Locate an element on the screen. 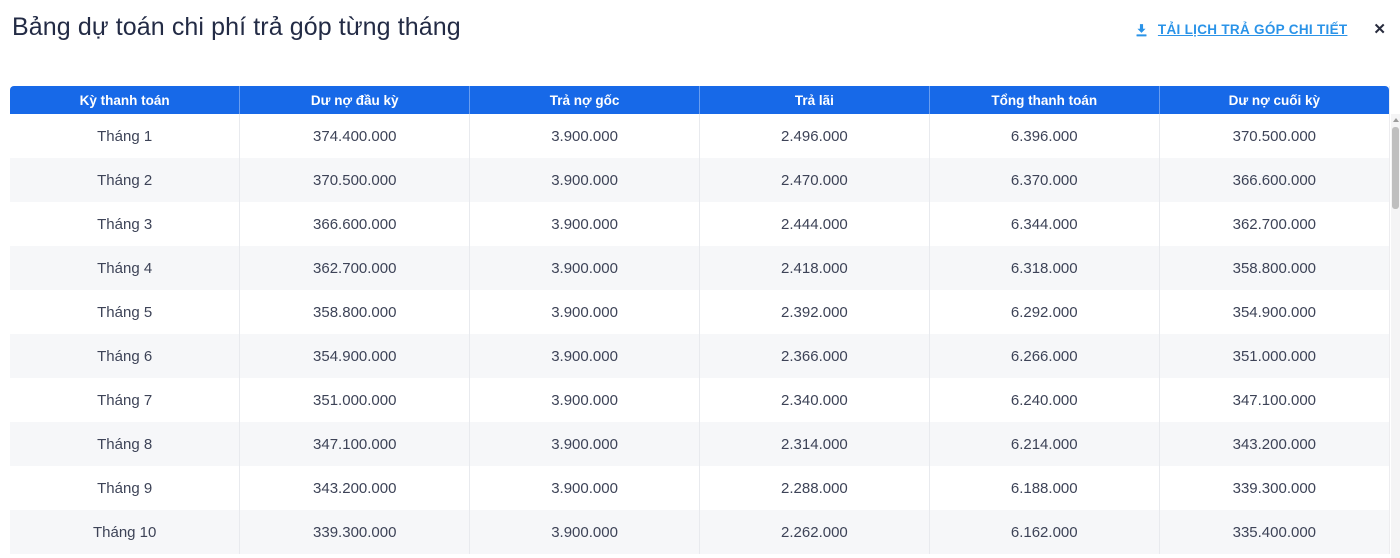 The height and width of the screenshot is (558, 1400). table-cell: 6.292.000 is located at coordinates (1044, 312).